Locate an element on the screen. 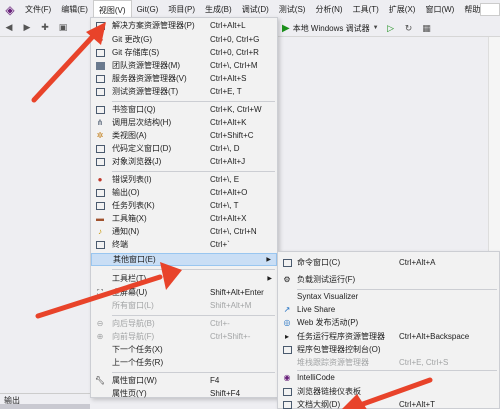  submenu-item-intellicode: ◉ IntelliCode is located at coordinates (388, 377).